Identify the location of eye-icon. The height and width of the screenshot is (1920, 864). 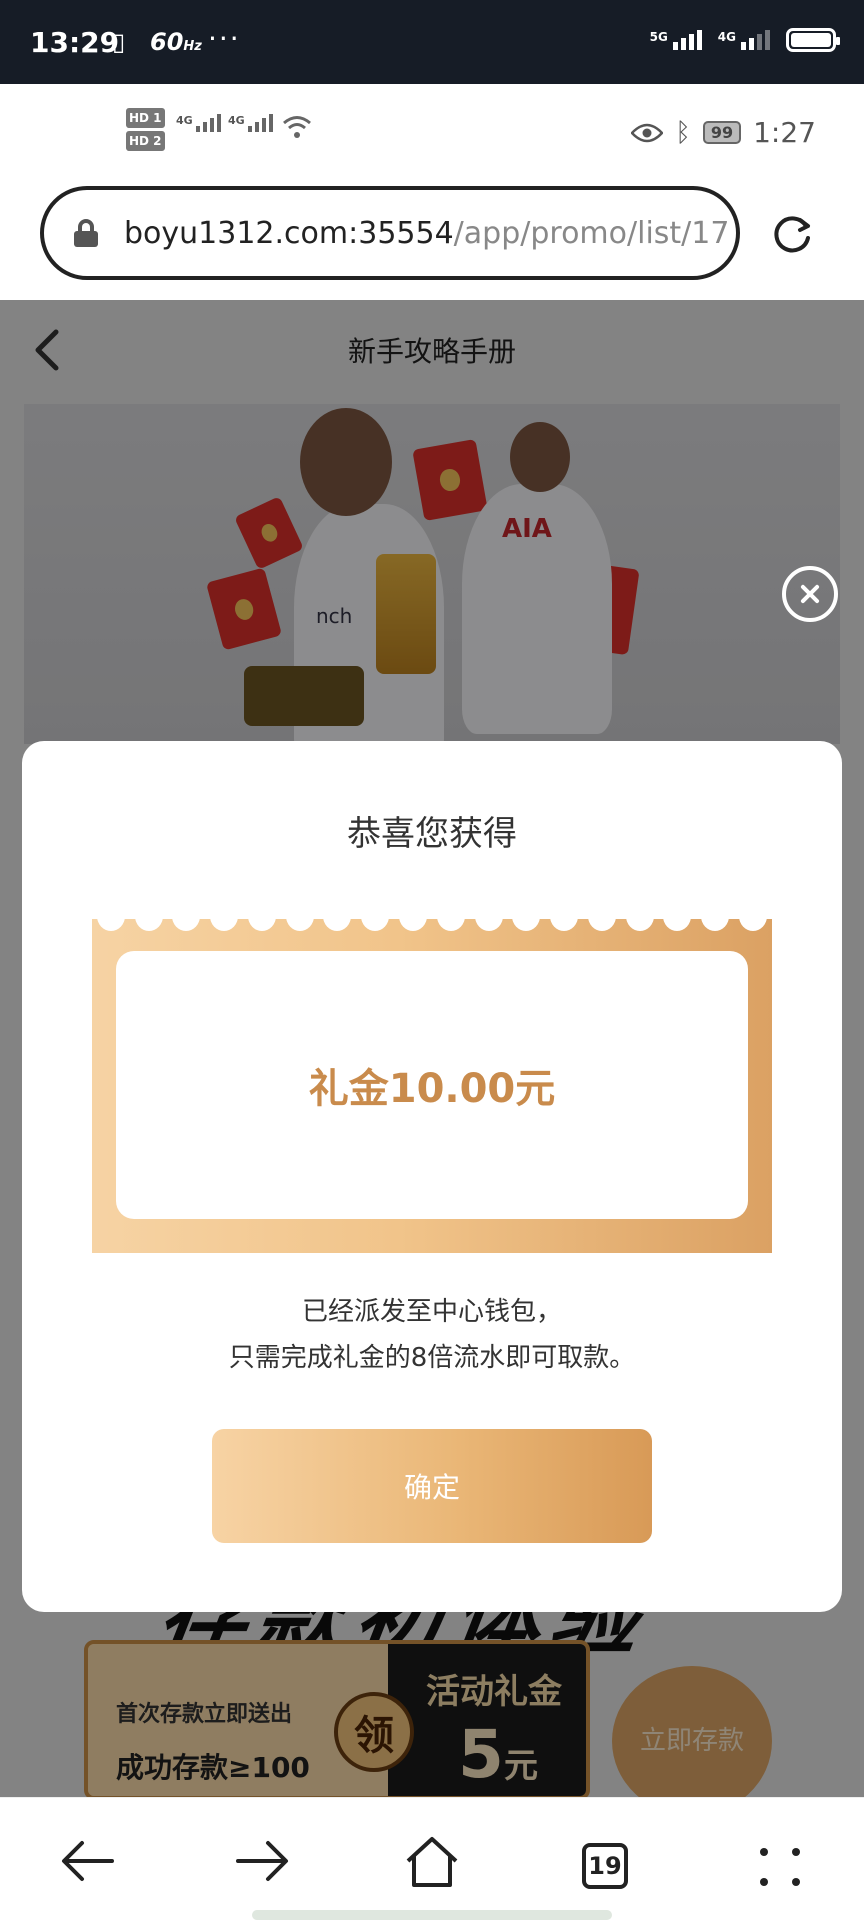
(647, 132).